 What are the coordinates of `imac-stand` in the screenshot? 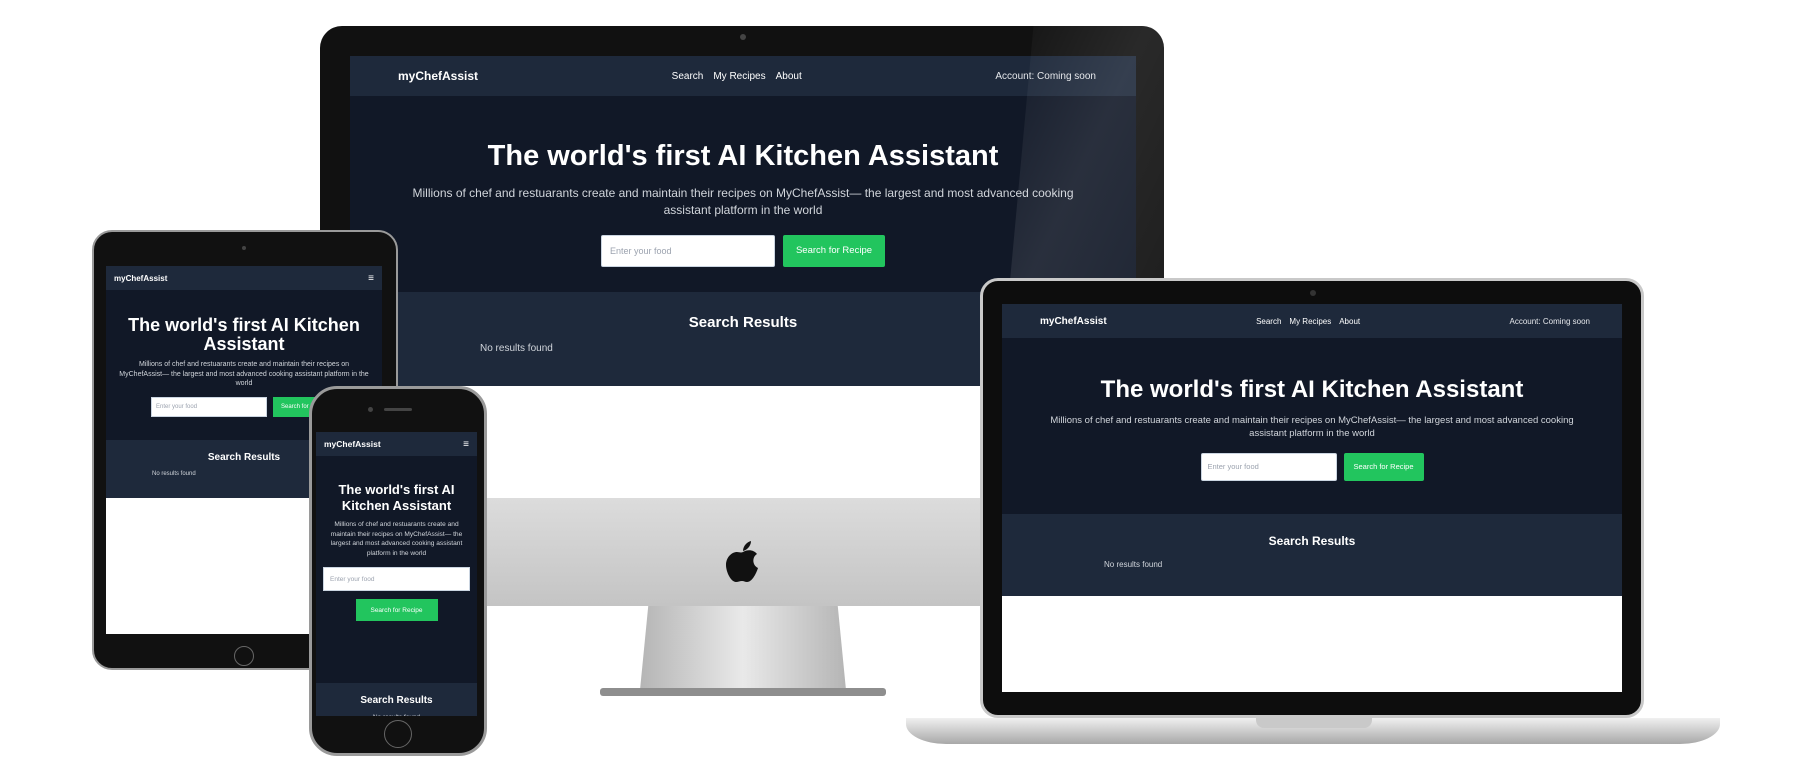 It's located at (743, 648).